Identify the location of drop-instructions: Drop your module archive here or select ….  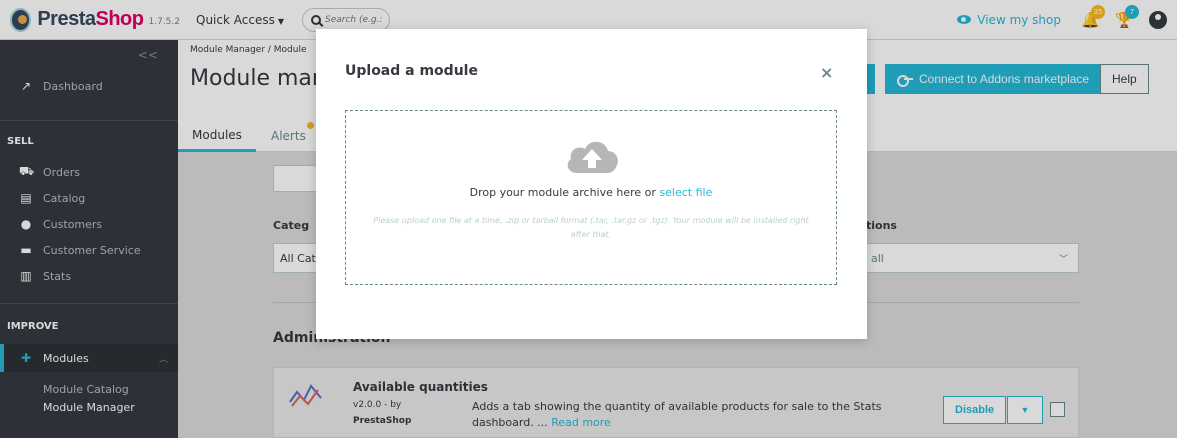
(591, 192).